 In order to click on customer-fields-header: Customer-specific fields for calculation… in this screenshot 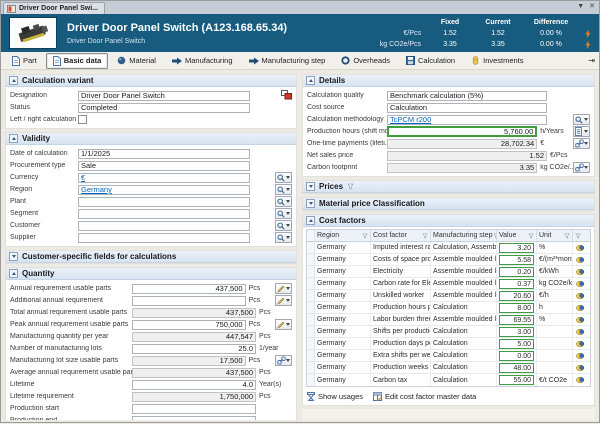, I will do `click(151, 257)`.